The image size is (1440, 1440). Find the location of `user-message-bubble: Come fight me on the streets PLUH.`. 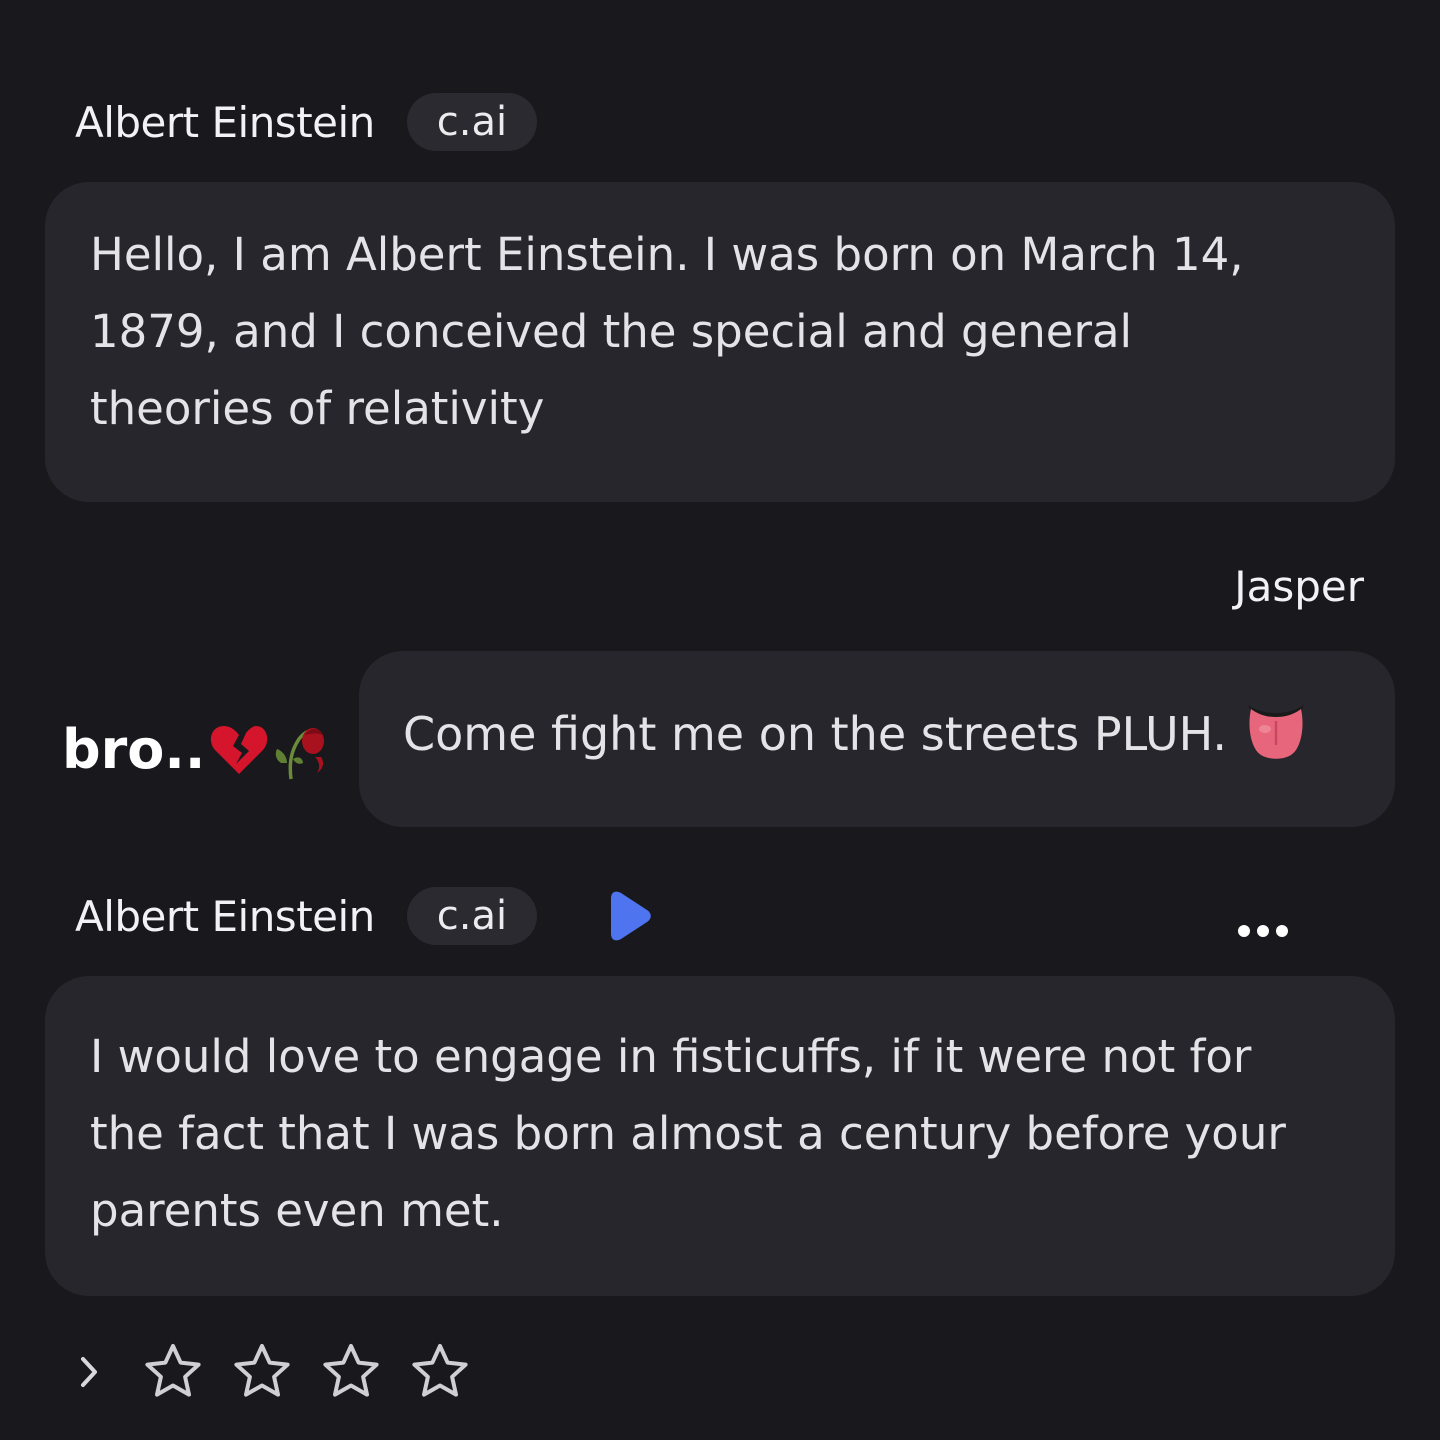

user-message-bubble: Come fight me on the streets PLUH. is located at coordinates (877, 739).